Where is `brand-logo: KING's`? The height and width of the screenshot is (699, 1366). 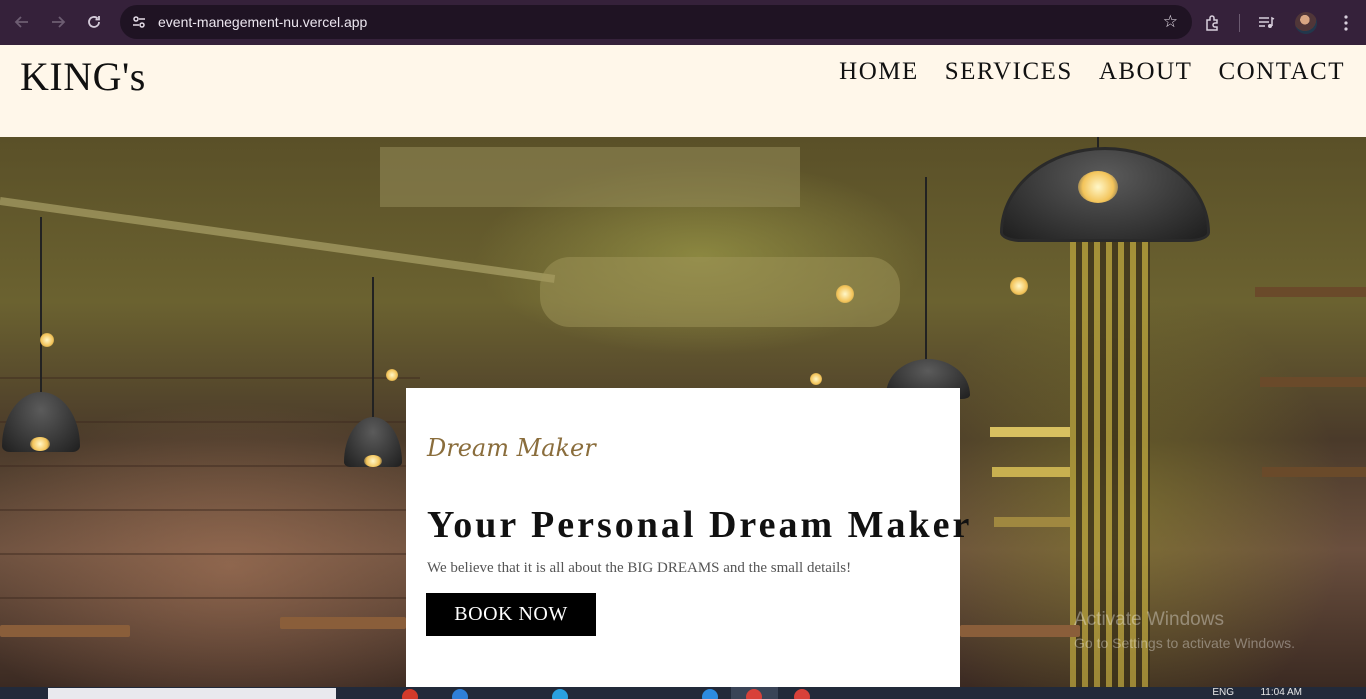
brand-logo: KING's is located at coordinates (83, 76).